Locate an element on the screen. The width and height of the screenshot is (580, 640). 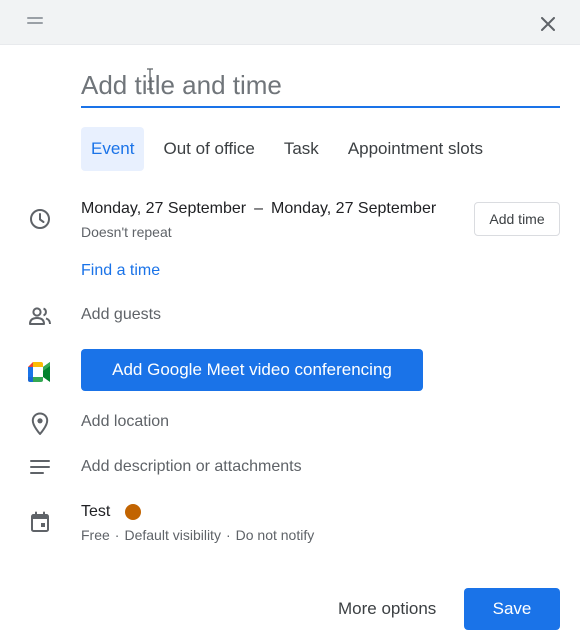
start-date: Monday, 27 September is located at coordinates (163, 208).